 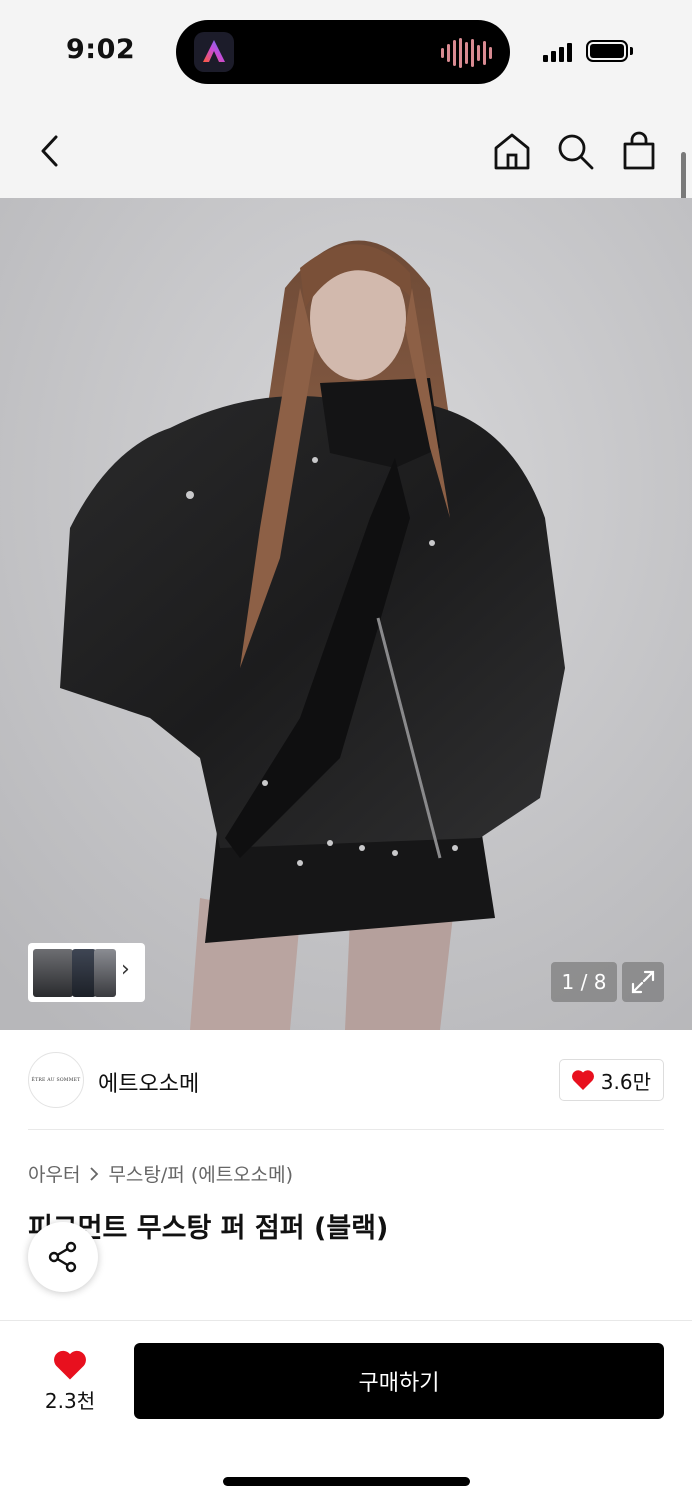 I want to click on home-indicator, so click(x=346, y=1481).